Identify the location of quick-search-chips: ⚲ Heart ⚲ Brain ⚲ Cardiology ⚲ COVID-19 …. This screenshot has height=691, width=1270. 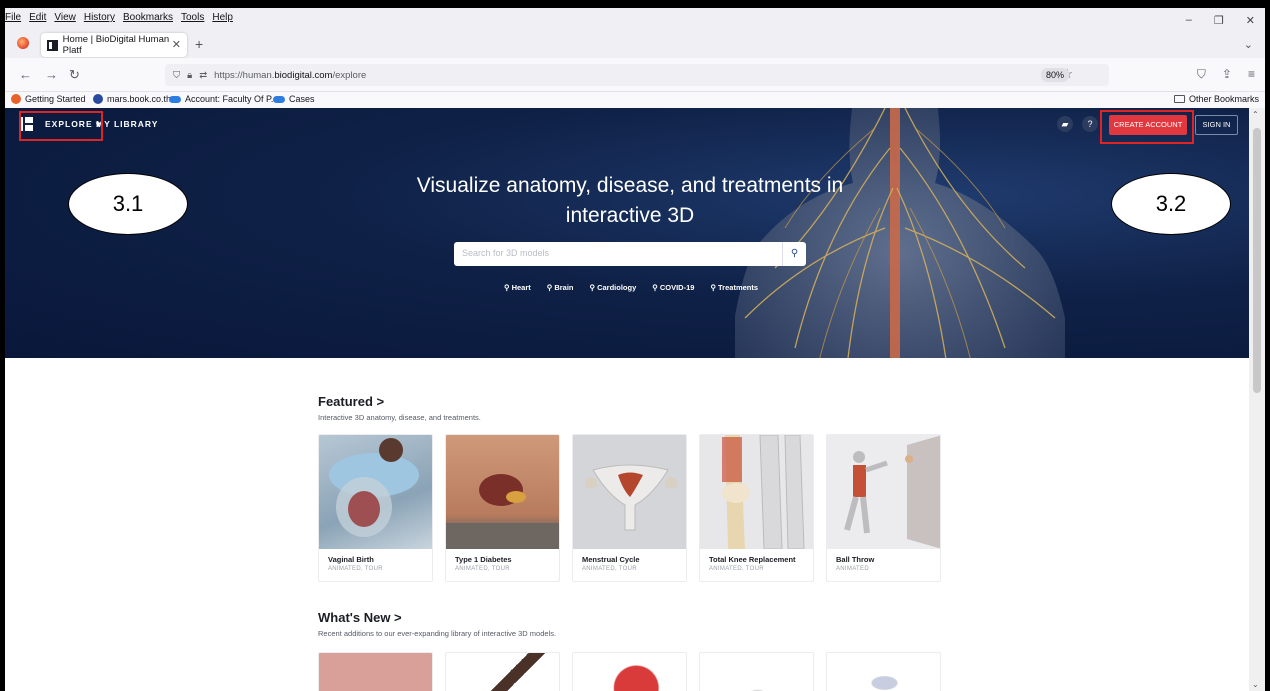
(631, 287).